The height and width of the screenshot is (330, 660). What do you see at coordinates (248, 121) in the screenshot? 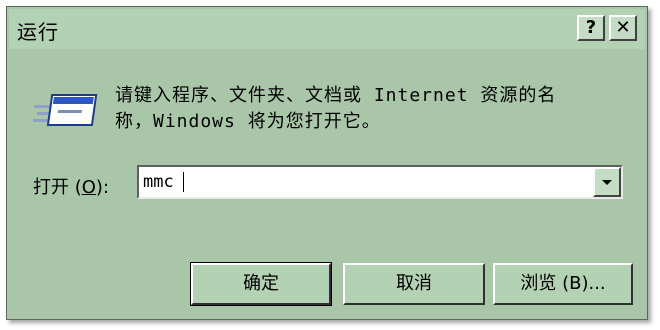
I see `instruction-line-2: 称，Windows 将为您打开它。` at bounding box center [248, 121].